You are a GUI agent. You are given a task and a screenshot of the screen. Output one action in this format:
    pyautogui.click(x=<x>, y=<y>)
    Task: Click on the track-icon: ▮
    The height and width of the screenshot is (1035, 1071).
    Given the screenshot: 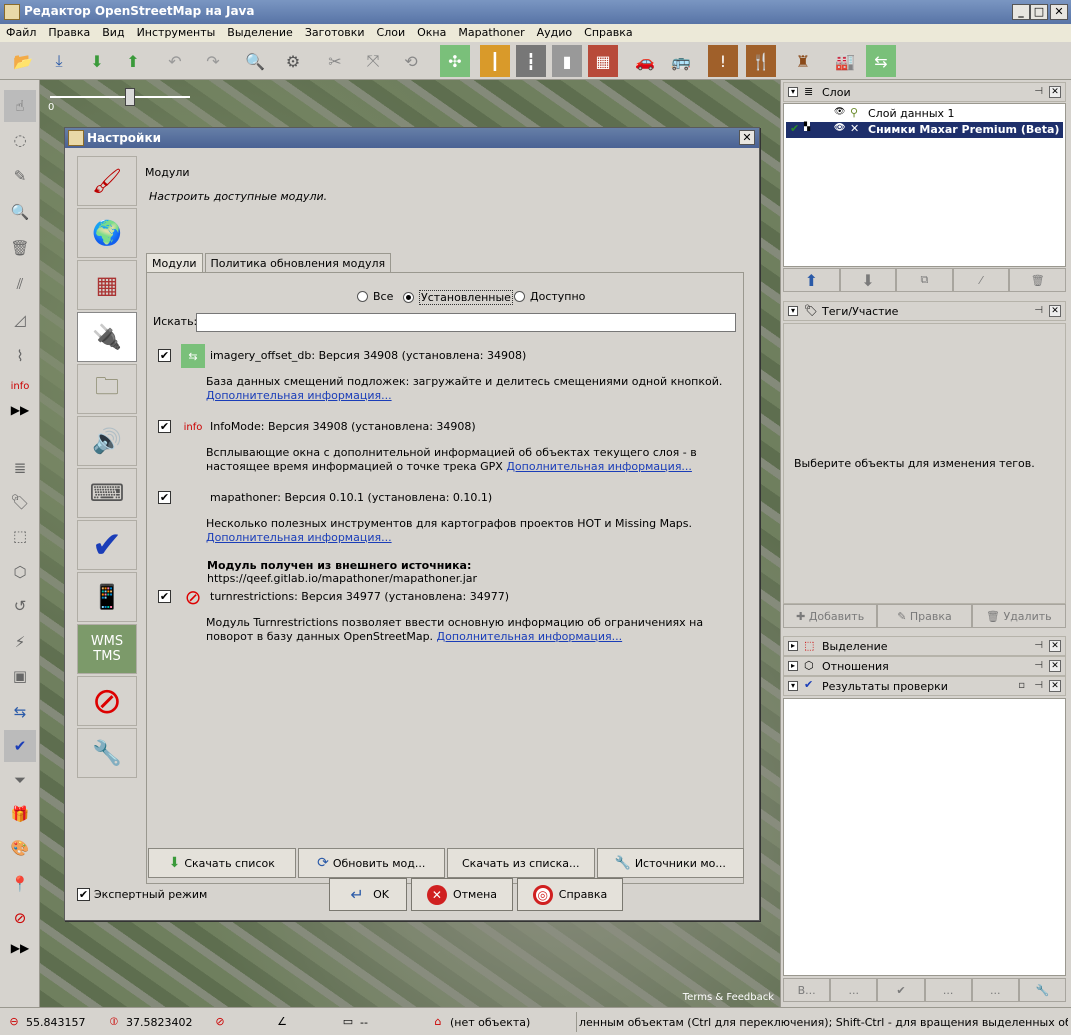 What is the action you would take?
    pyautogui.click(x=567, y=61)
    